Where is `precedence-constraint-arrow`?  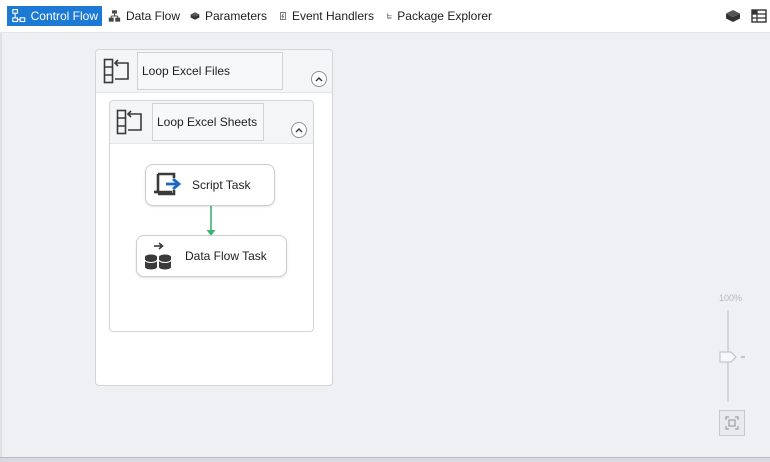 precedence-constraint-arrow is located at coordinates (211, 221).